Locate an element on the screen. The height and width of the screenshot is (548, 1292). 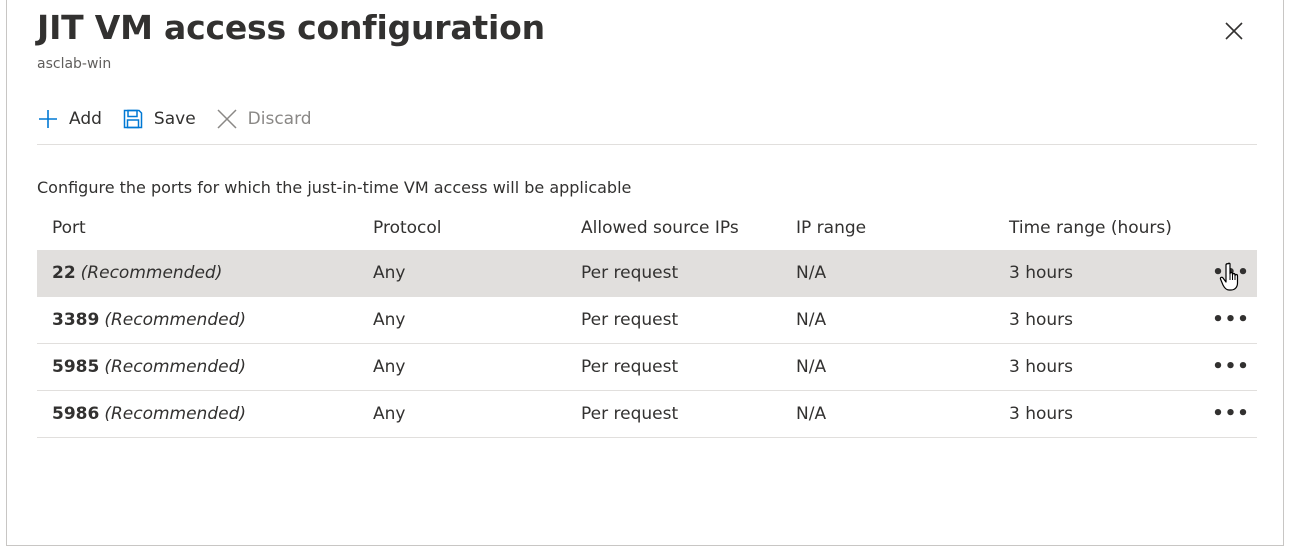
column-header-protocol: Protocol is located at coordinates (407, 228).